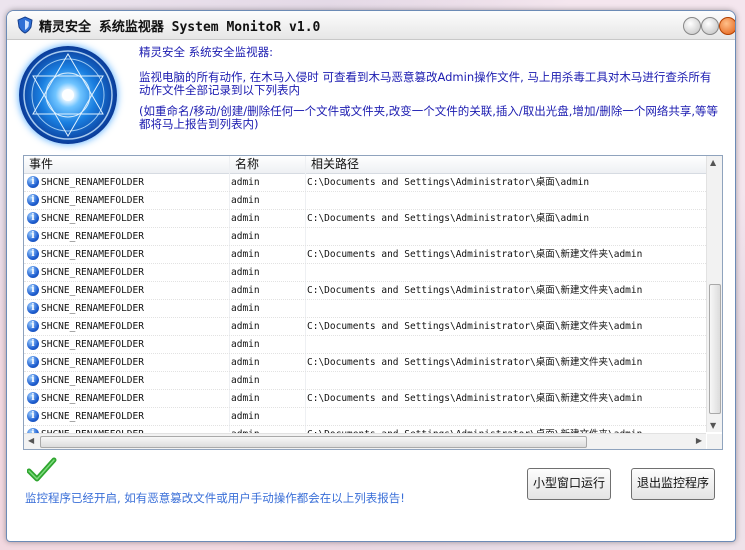  I want to click on horizontal-scroll-thumb, so click(313, 442).